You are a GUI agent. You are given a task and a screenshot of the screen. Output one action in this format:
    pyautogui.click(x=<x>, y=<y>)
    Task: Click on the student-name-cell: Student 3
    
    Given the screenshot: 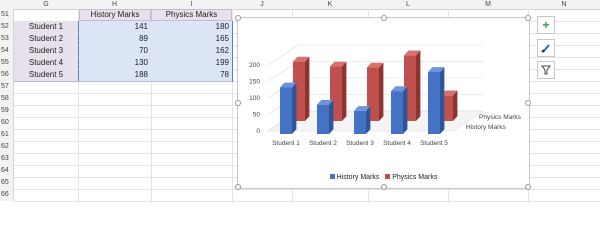 What is the action you would take?
    pyautogui.click(x=46, y=51)
    